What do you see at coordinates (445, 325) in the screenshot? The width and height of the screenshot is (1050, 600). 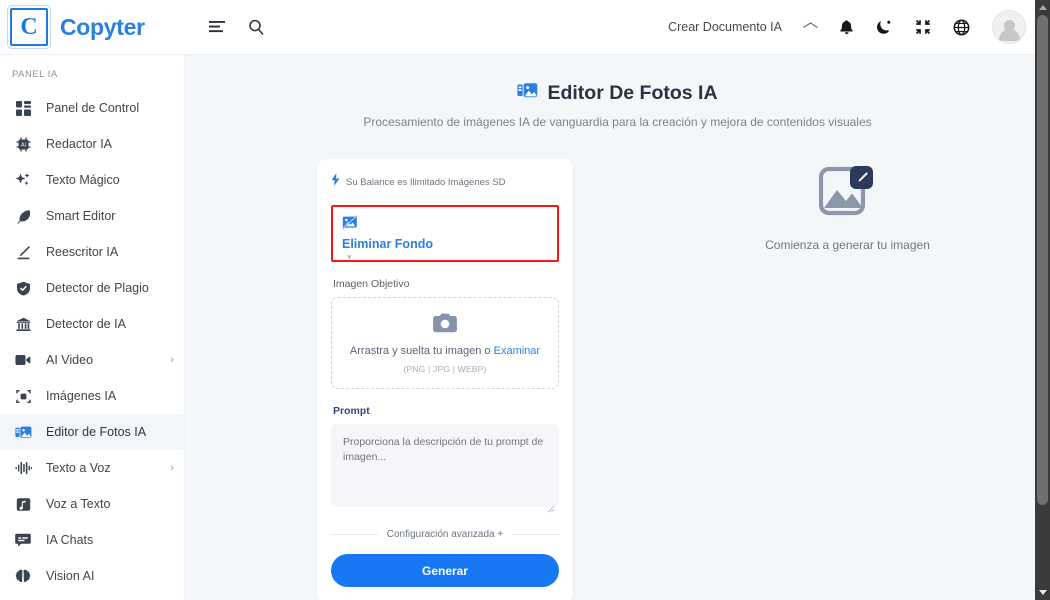 I see `camera-icon` at bounding box center [445, 325].